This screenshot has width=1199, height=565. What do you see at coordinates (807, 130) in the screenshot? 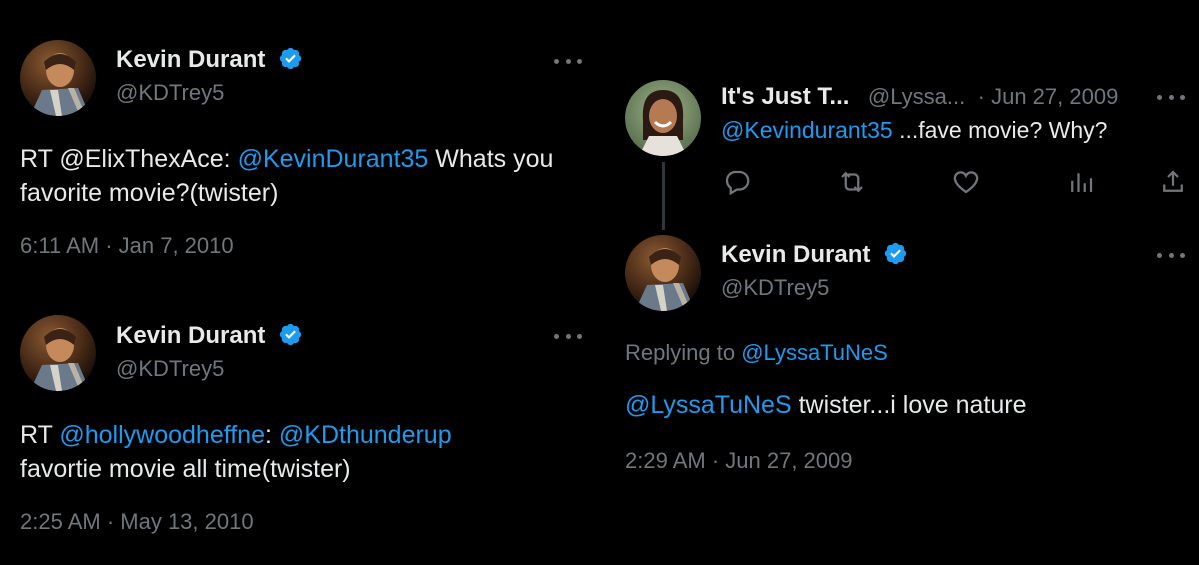
I see `mention-link: @Kevindurant35` at bounding box center [807, 130].